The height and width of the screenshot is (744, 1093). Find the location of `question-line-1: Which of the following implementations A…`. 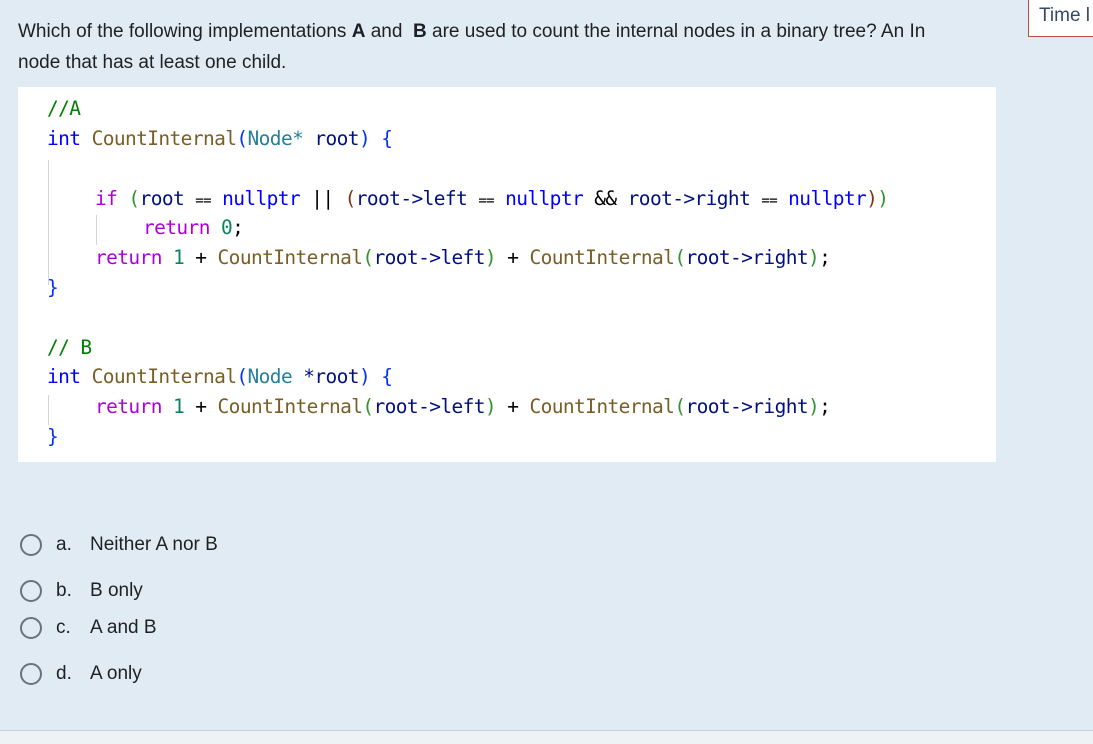

question-line-1: Which of the following implementations A… is located at coordinates (555, 31).